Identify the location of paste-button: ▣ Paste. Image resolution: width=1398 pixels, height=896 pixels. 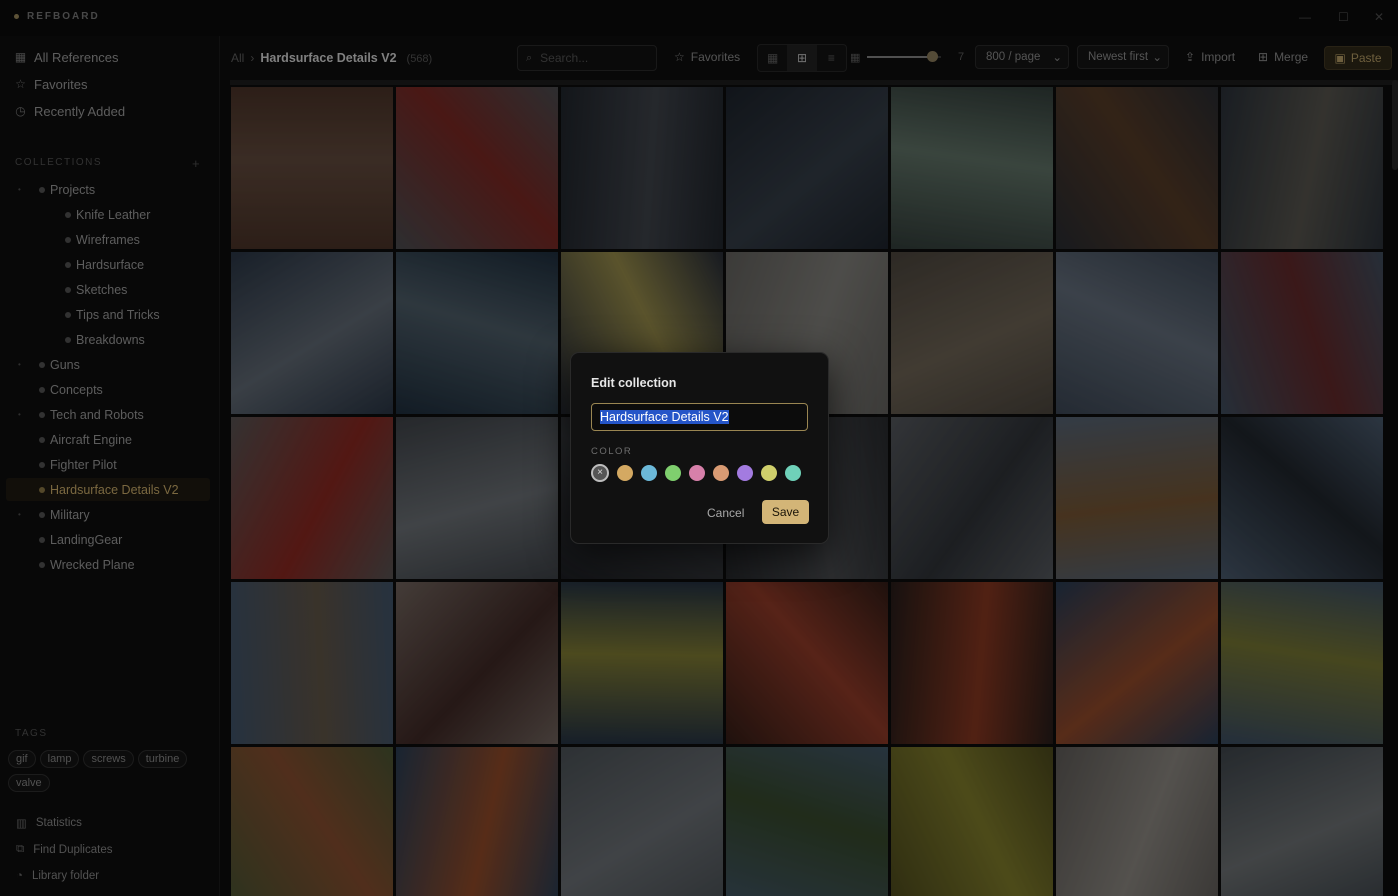
(1358, 58).